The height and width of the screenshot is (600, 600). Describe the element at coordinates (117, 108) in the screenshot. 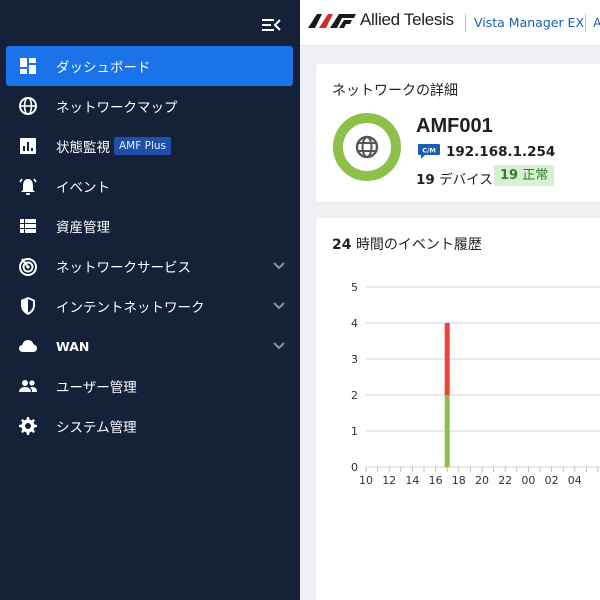

I see `sidebar-item-label: ネットワークマップ` at that location.